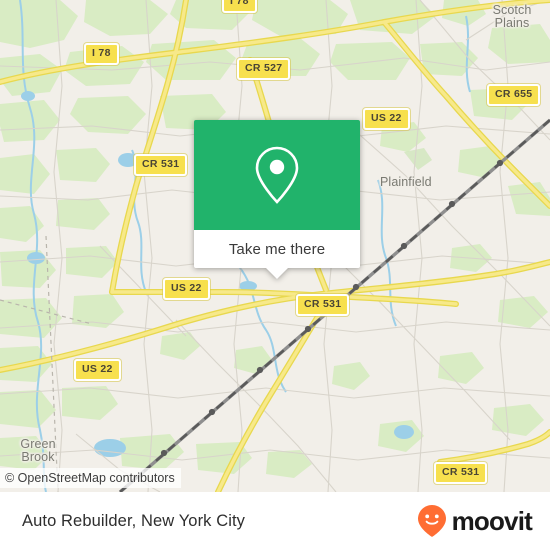 This screenshot has height=550, width=550. I want to click on road-shield-us22-middle: US 22, so click(186, 289).